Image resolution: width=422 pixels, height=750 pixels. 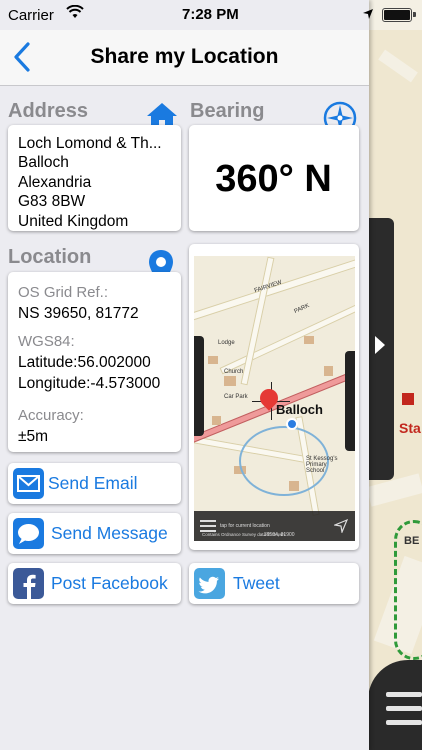 I want to click on locate-arrow-icon, so click(x=341, y=526).